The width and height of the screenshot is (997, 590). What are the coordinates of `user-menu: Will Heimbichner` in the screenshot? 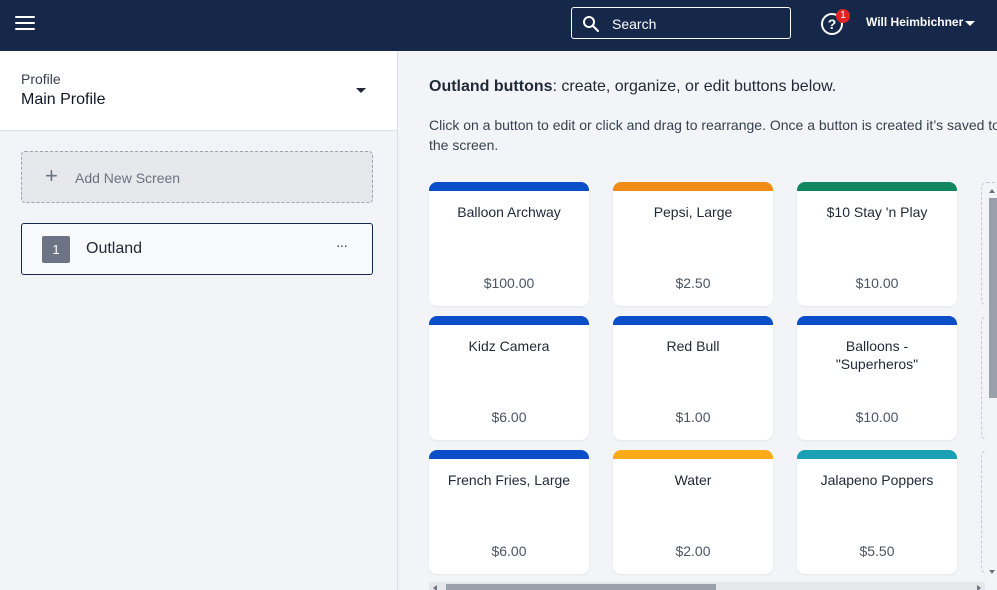 It's located at (920, 22).